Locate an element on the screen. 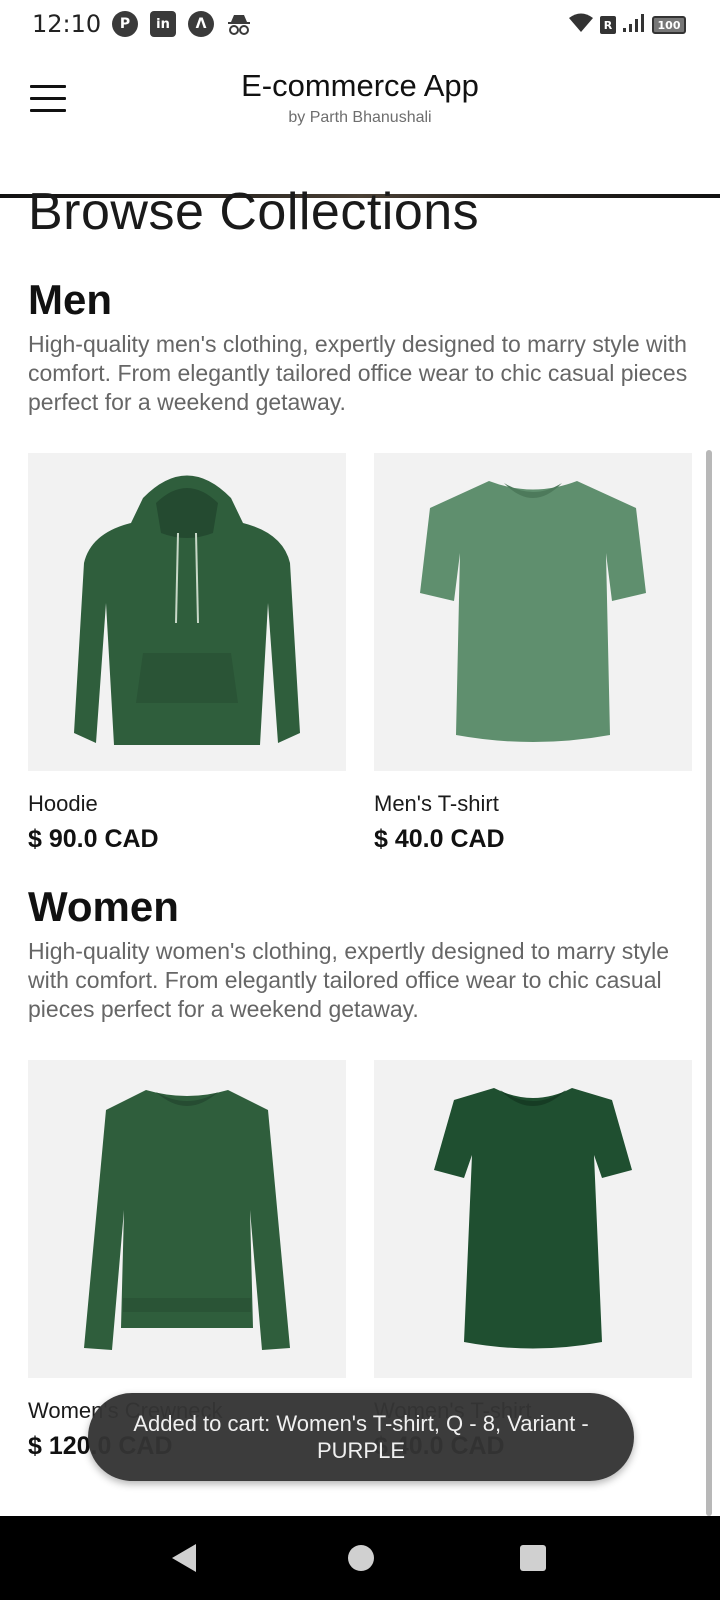 Image resolution: width=720 pixels, height=1600 pixels. product-image-womens-tshirt is located at coordinates (533, 1219).